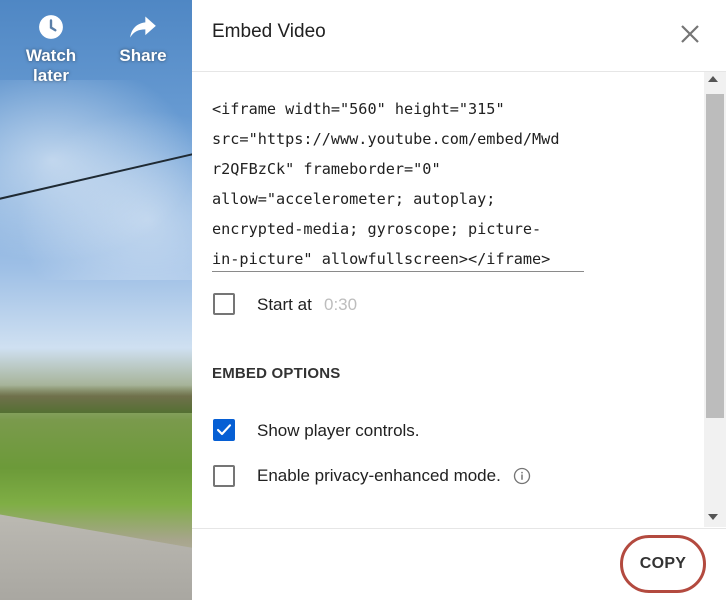 The height and width of the screenshot is (600, 726). I want to click on privacy-enhanced-checkbox, so click(224, 476).